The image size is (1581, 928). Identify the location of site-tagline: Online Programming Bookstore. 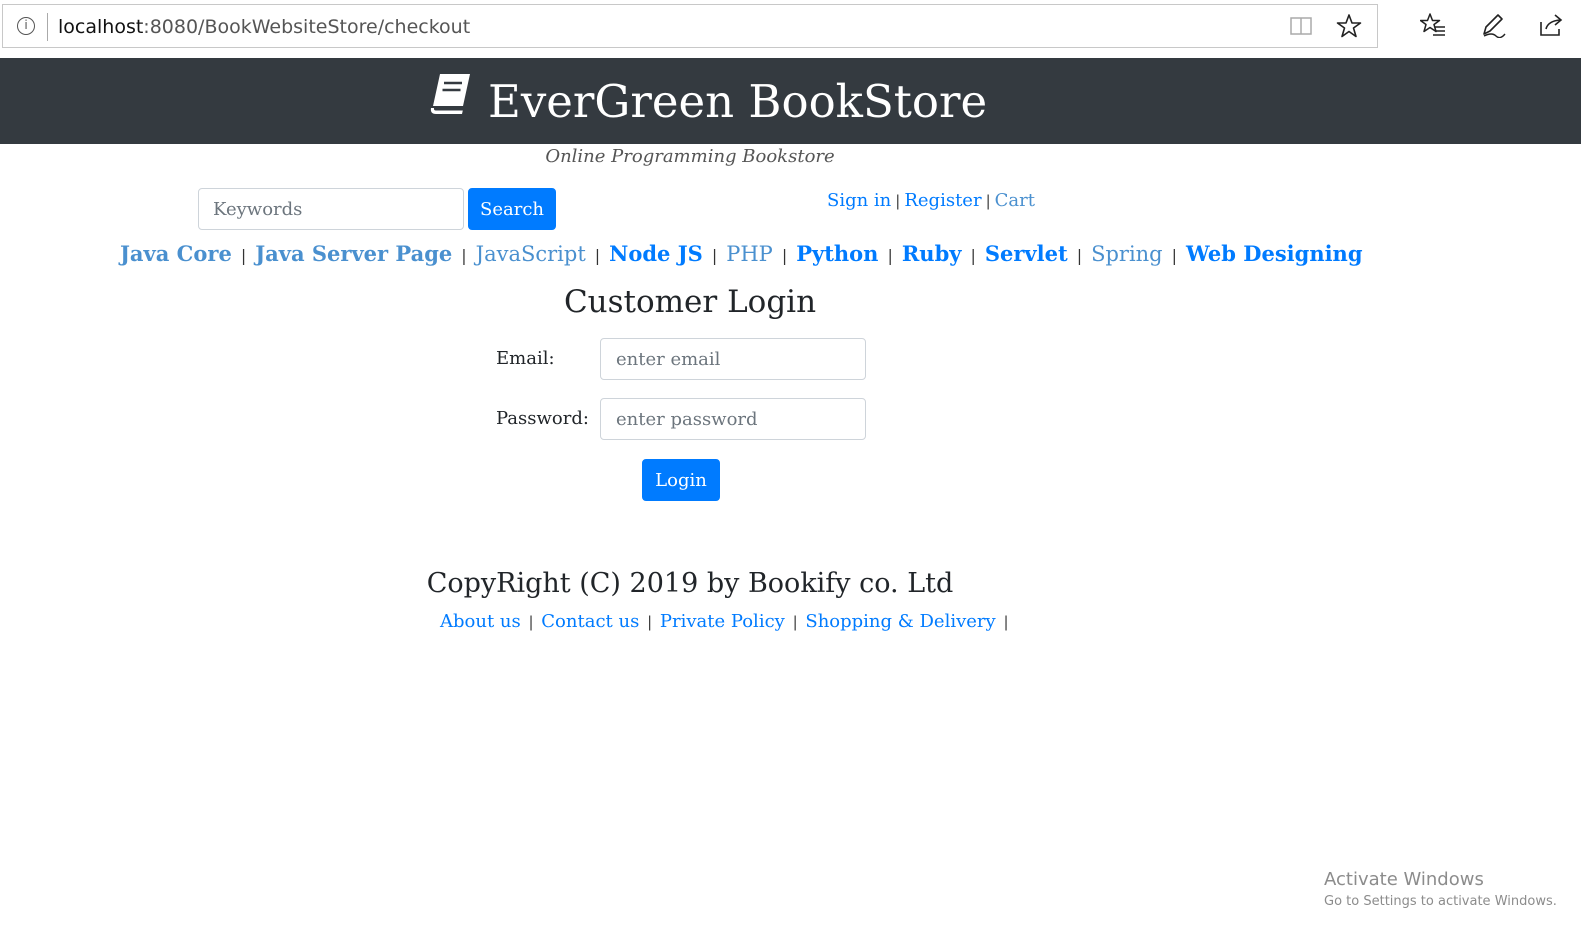
(690, 156).